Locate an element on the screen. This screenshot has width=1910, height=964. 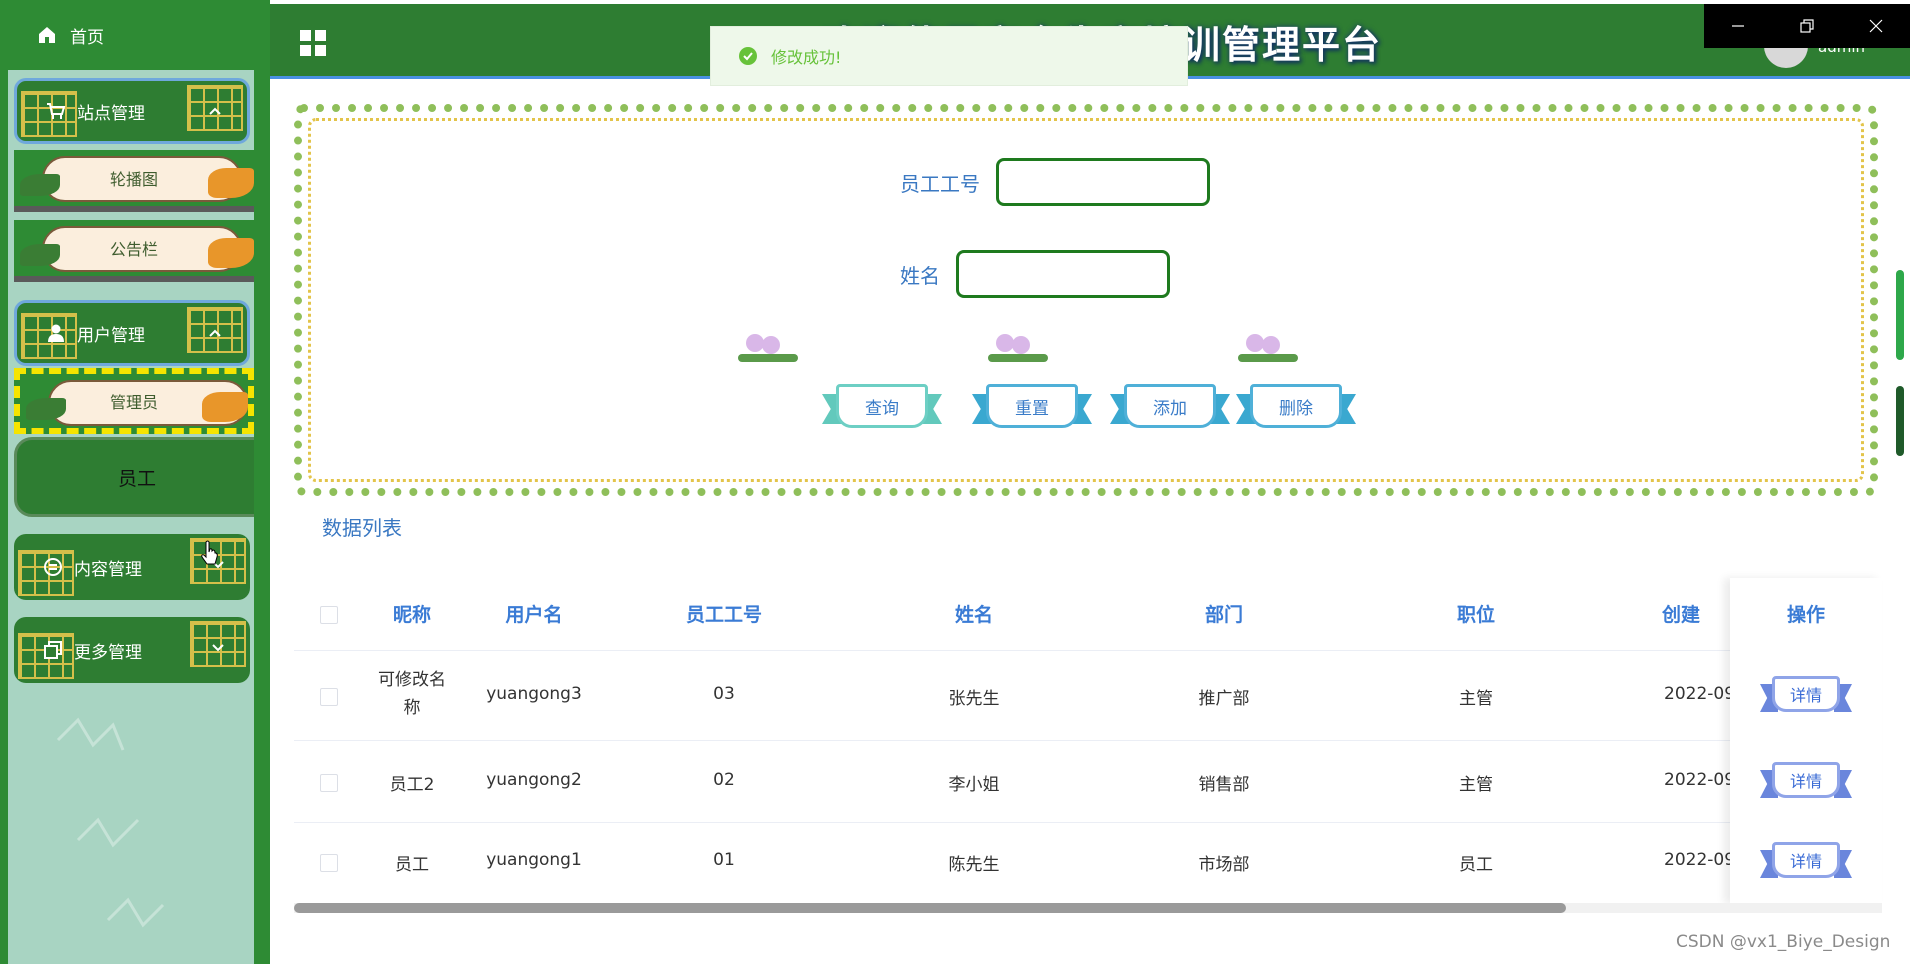
select-all-checkbox is located at coordinates (329, 615).